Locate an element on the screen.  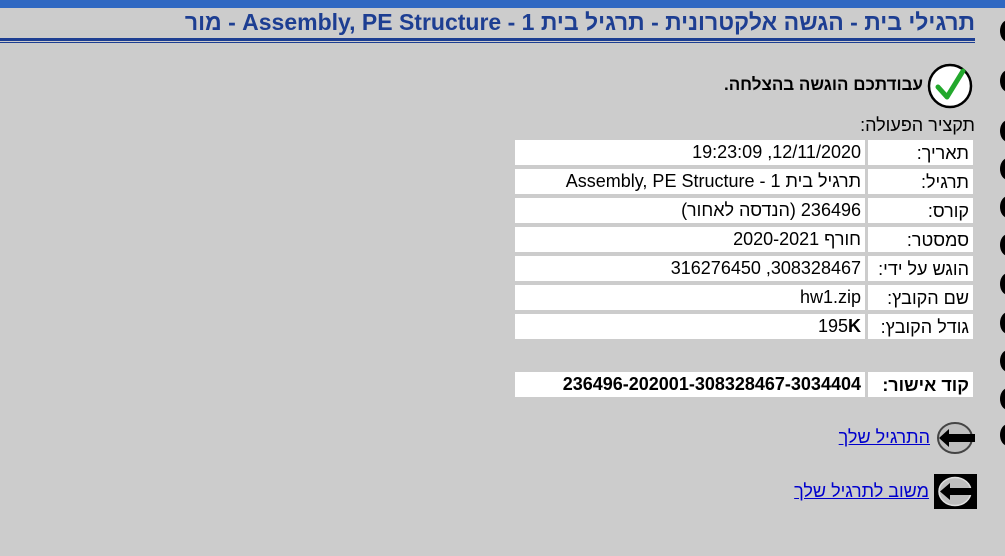
feedback-link: משוב לתרגיל שלך is located at coordinates (861, 491).